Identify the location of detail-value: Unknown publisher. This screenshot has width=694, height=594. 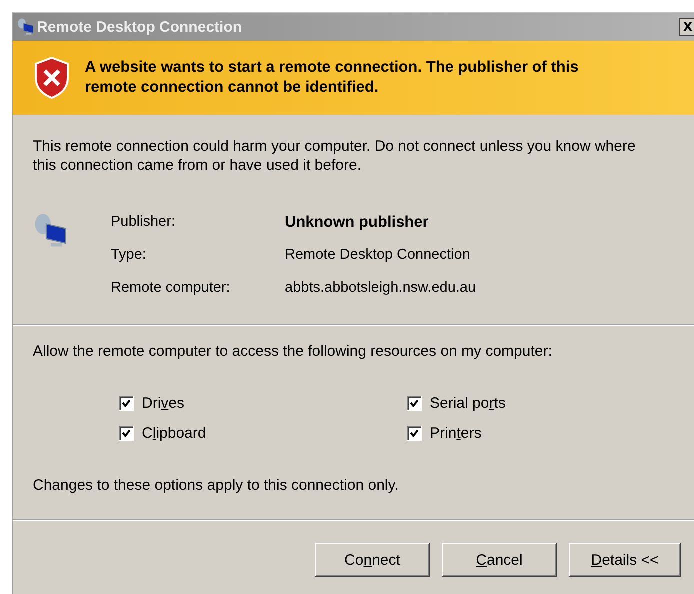
(357, 222).